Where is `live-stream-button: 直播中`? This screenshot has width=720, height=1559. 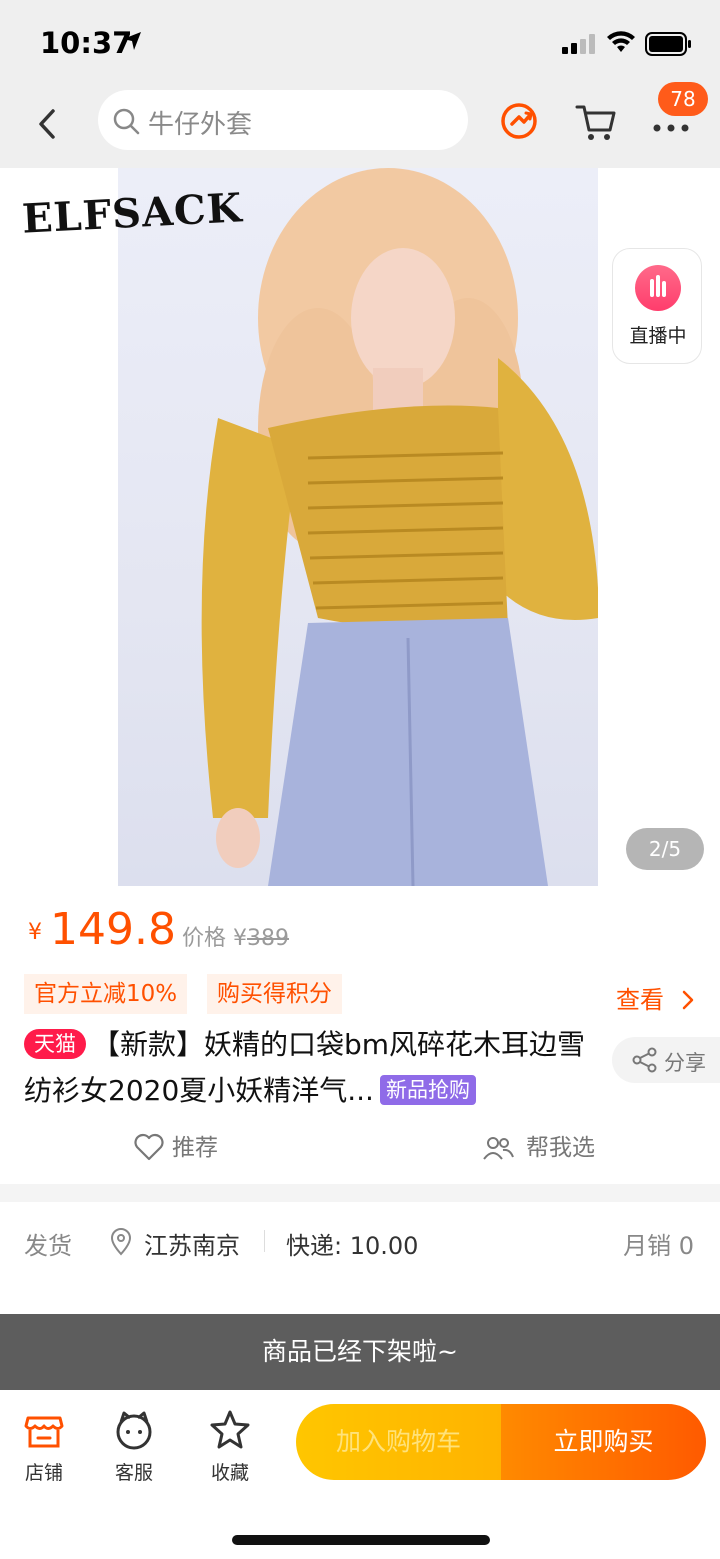
live-stream-button: 直播中 is located at coordinates (657, 306).